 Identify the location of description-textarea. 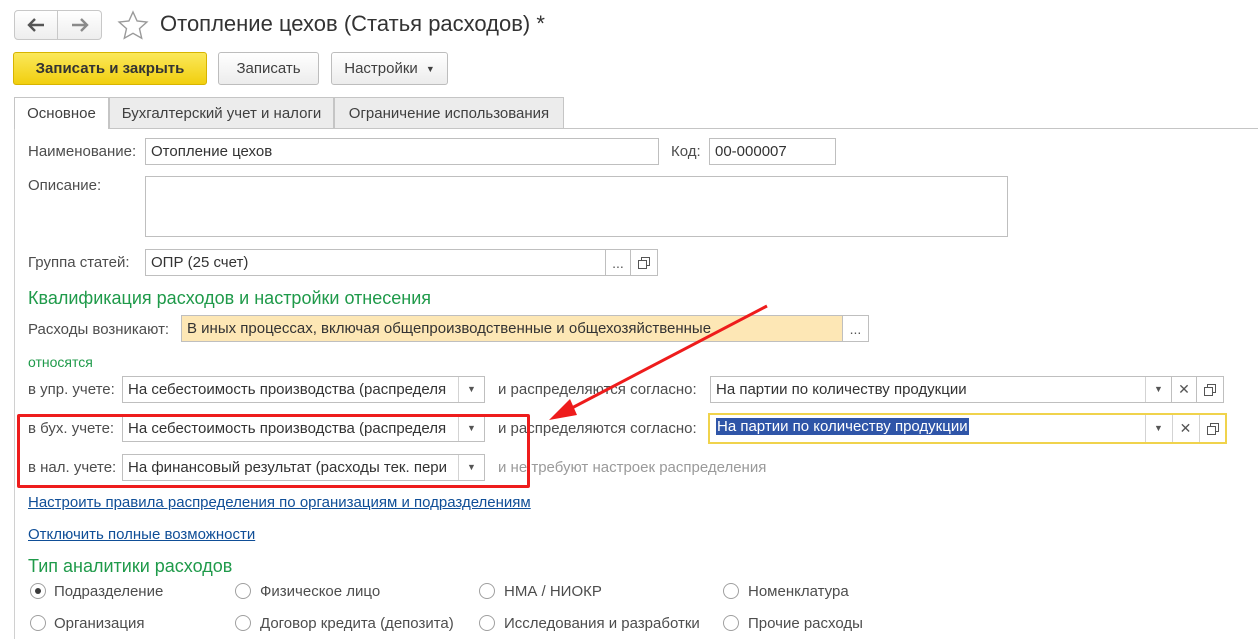
(576, 206).